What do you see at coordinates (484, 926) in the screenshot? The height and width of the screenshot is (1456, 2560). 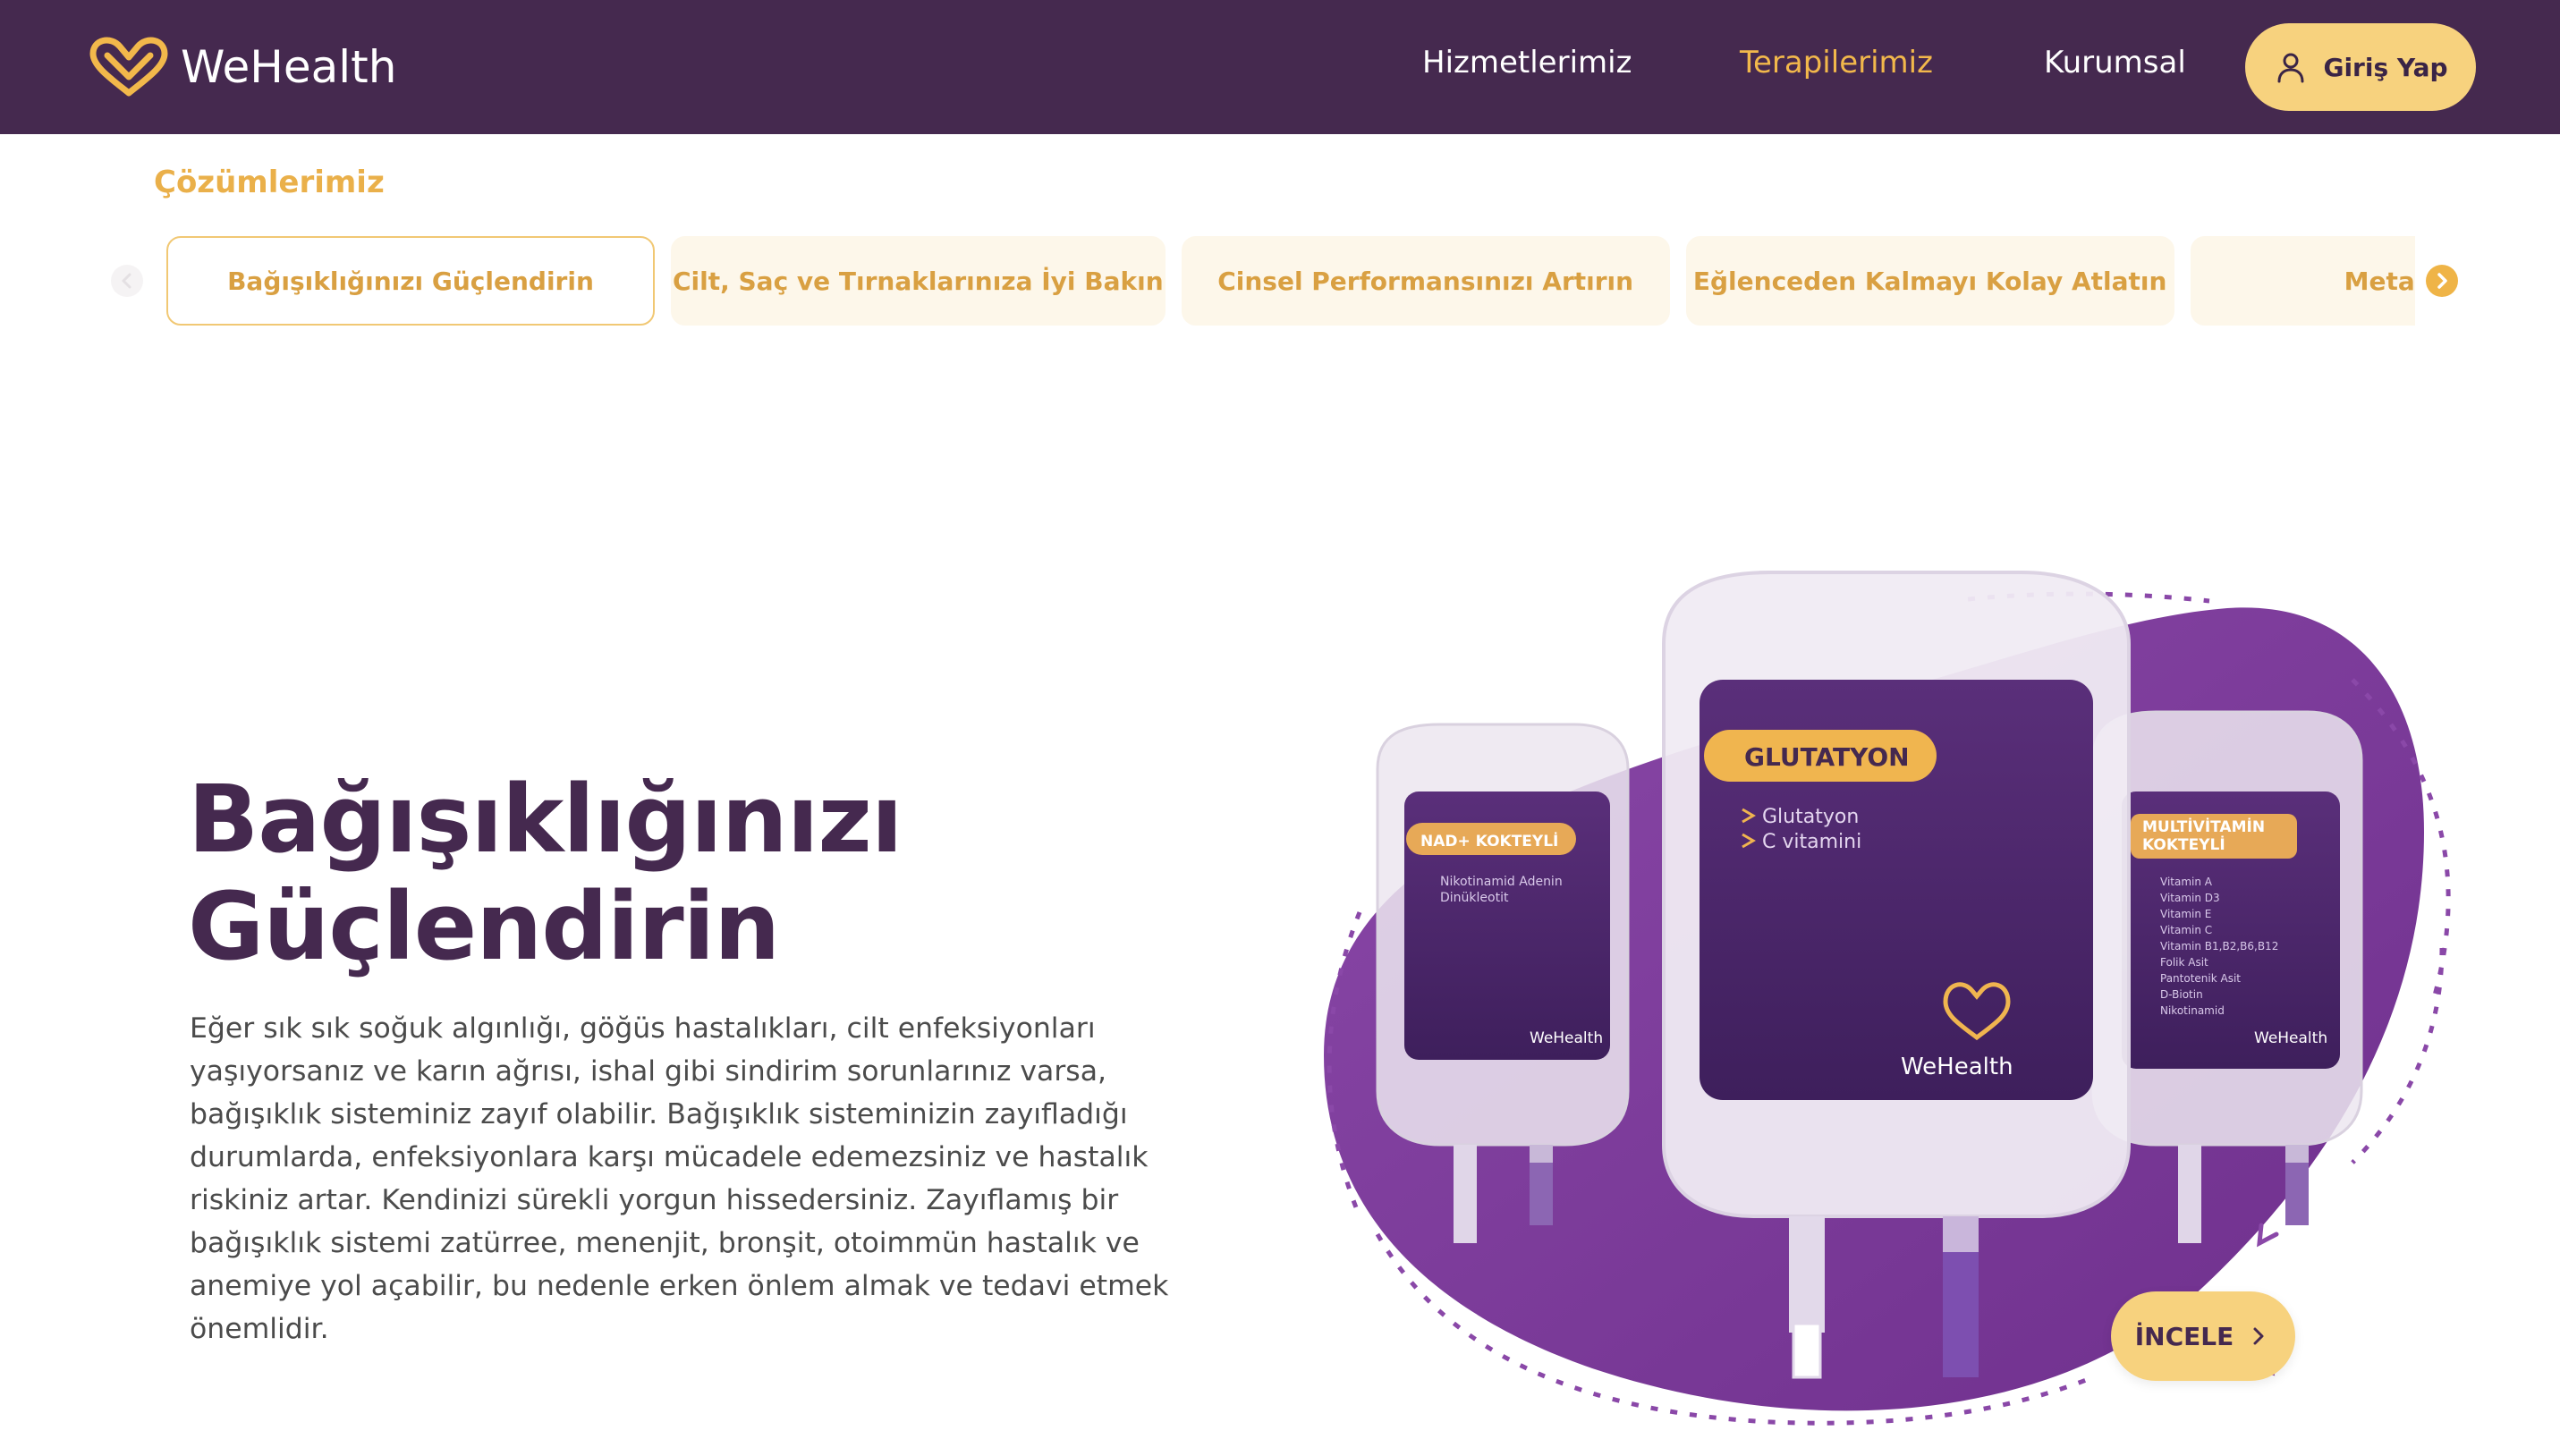 I see `hero-title-line-2: Güçlendirin` at bounding box center [484, 926].